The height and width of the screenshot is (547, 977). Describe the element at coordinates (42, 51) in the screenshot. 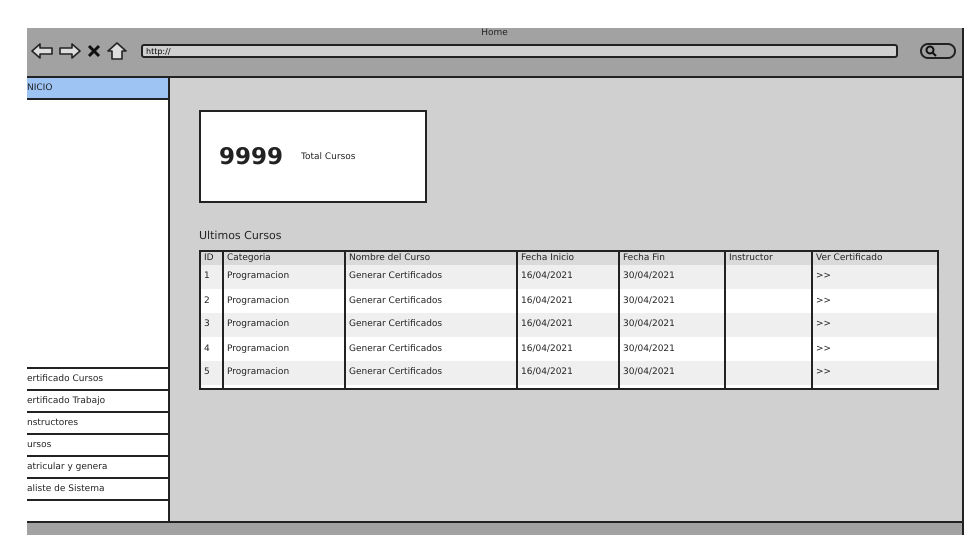

I see `back-arrow-icon` at that location.